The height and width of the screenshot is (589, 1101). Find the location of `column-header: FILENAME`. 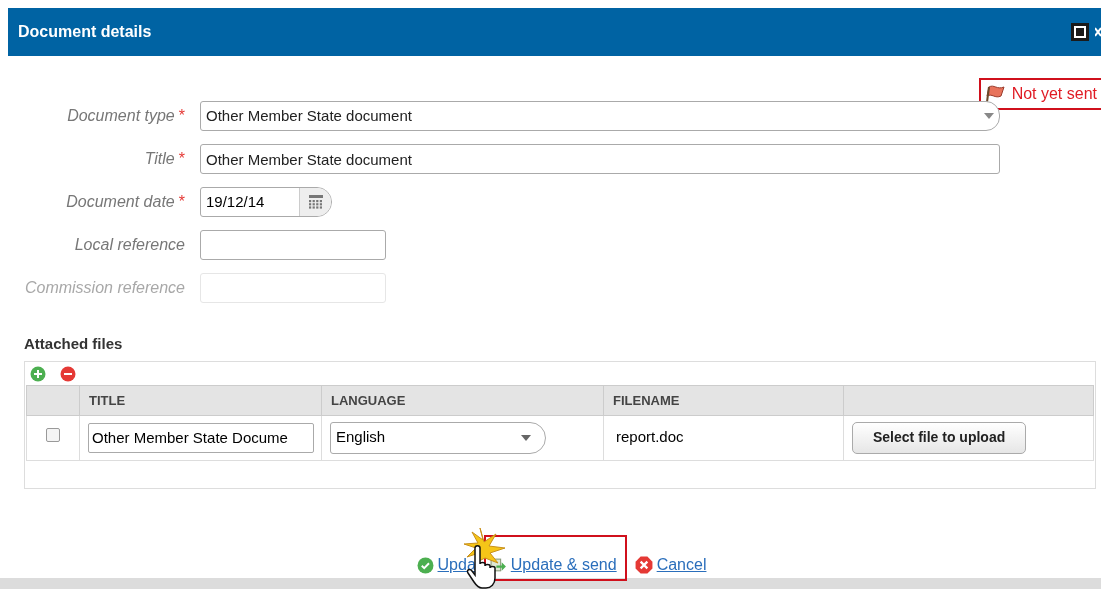

column-header: FILENAME is located at coordinates (646, 400).